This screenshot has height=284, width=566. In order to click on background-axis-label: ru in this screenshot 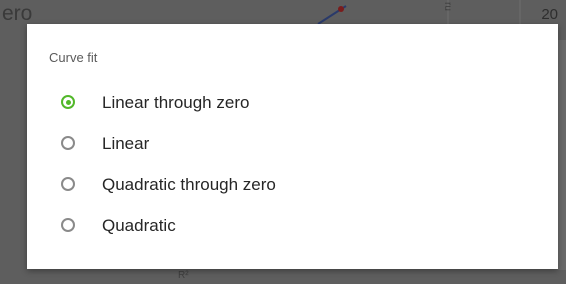, I will do `click(447, 6)`.